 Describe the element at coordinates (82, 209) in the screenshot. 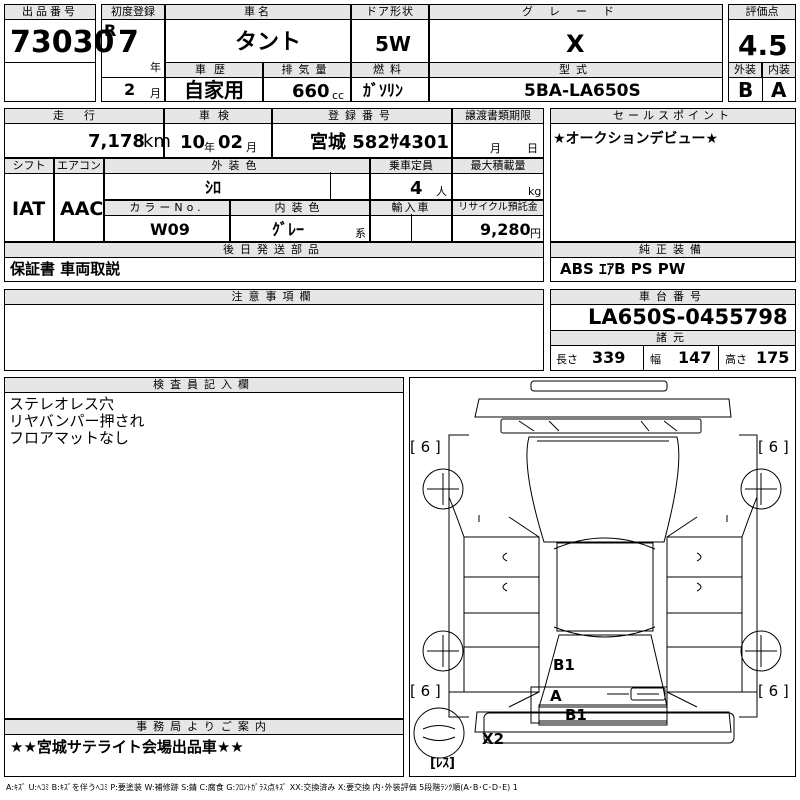

I see `aircon: AAC` at that location.